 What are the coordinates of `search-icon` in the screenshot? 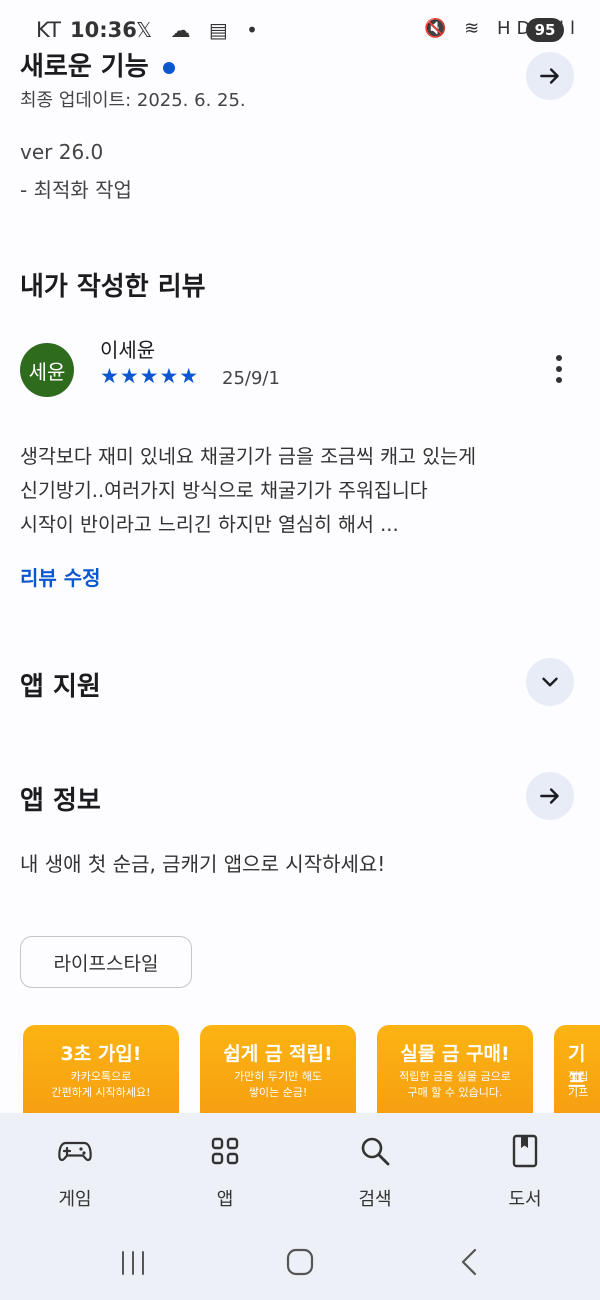 It's located at (375, 1151).